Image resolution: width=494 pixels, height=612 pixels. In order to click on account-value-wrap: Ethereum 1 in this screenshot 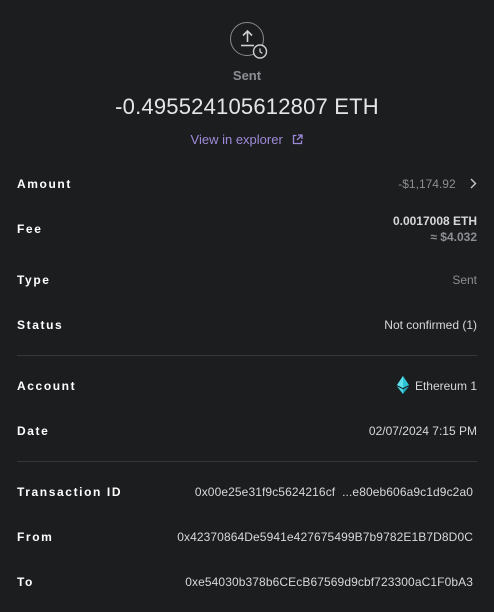, I will do `click(436, 388)`.